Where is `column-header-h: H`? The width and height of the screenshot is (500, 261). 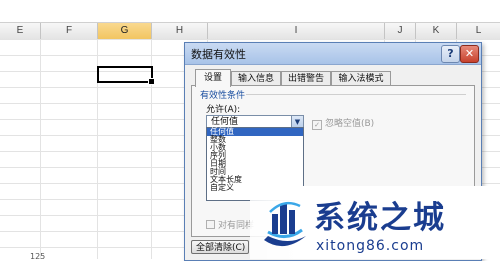 column-header-h: H is located at coordinates (180, 31).